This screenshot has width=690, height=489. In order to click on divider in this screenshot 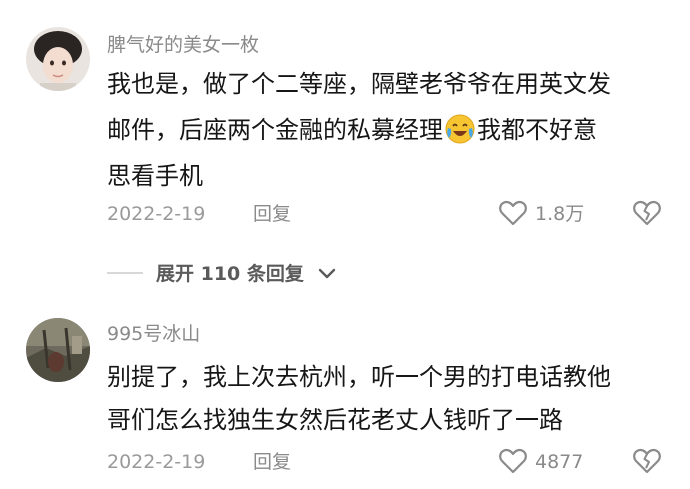, I will do `click(125, 273)`.